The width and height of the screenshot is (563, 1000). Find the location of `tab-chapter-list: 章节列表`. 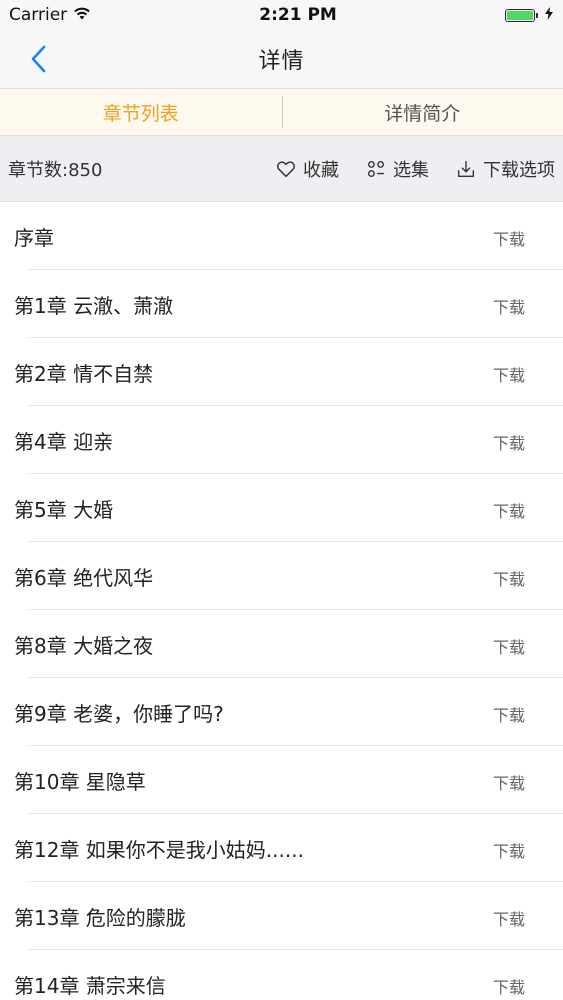

tab-chapter-list: 章节列表 is located at coordinates (141, 112).